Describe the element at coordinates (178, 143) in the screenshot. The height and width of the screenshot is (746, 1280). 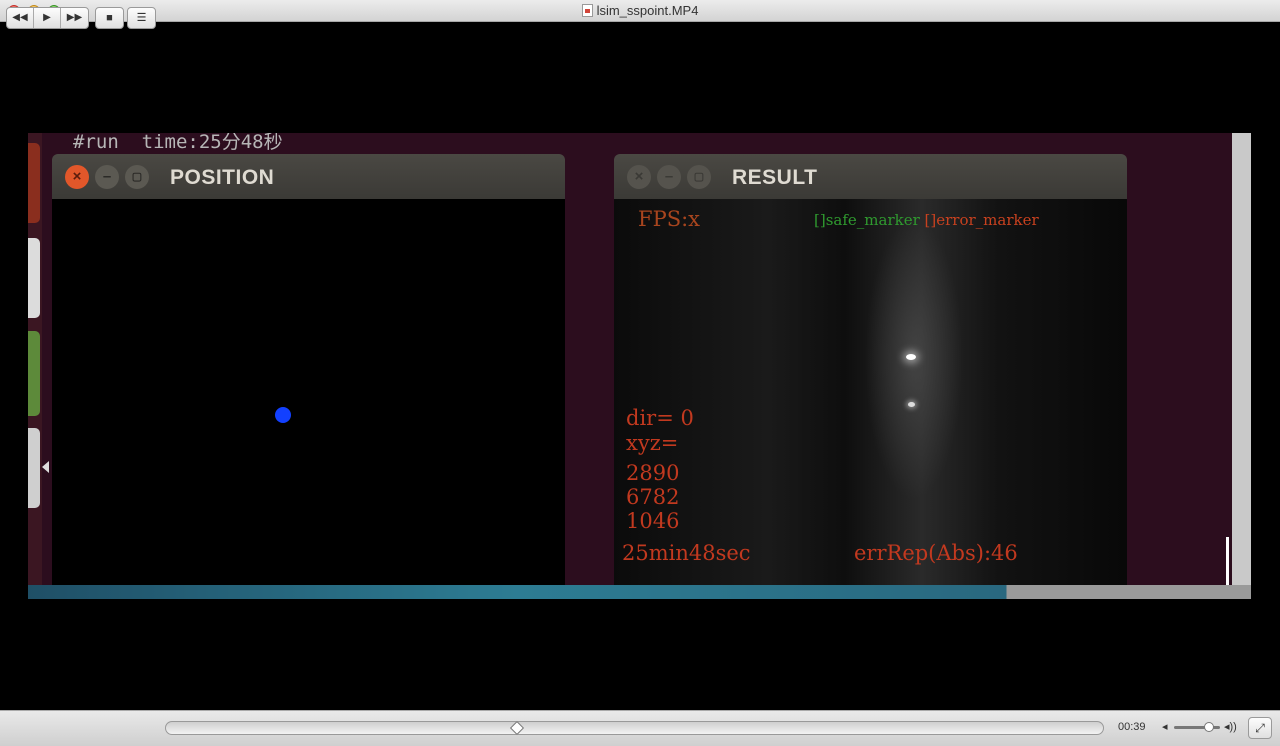
I see `terminal-text: #run time:25分48秒` at that location.